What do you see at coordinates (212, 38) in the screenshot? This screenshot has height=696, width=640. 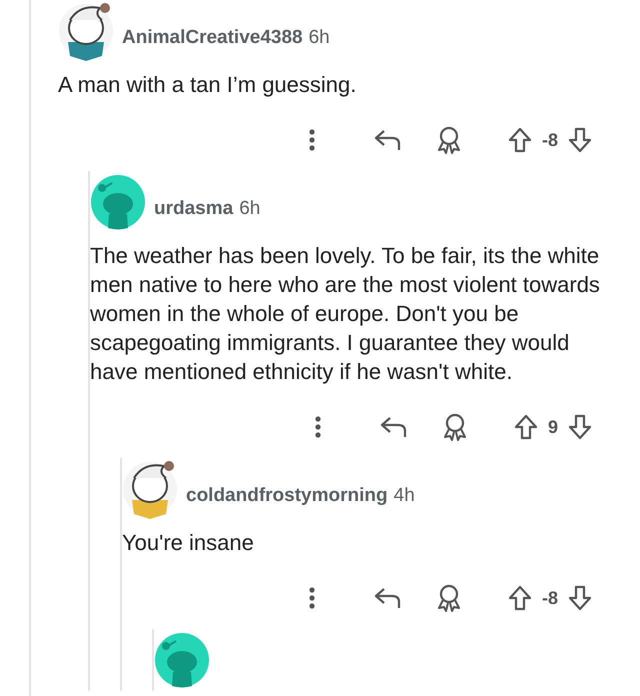 I see `username: AnimalCreative4388` at bounding box center [212, 38].